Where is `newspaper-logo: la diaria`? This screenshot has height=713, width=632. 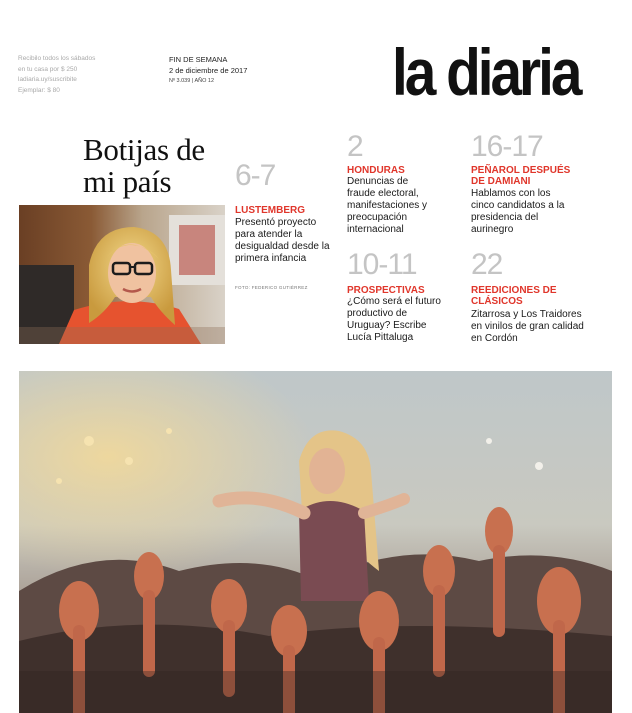 newspaper-logo: la diaria is located at coordinates (487, 72).